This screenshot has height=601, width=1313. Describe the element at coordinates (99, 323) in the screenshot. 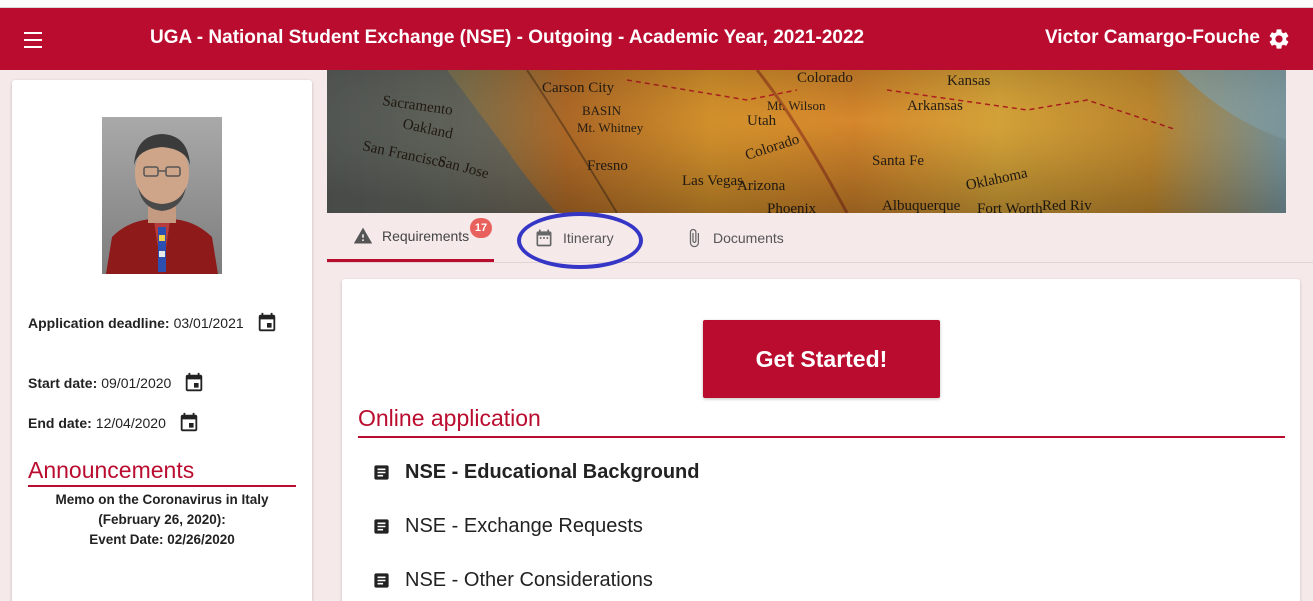

I see `date-label: Application deadline:` at that location.